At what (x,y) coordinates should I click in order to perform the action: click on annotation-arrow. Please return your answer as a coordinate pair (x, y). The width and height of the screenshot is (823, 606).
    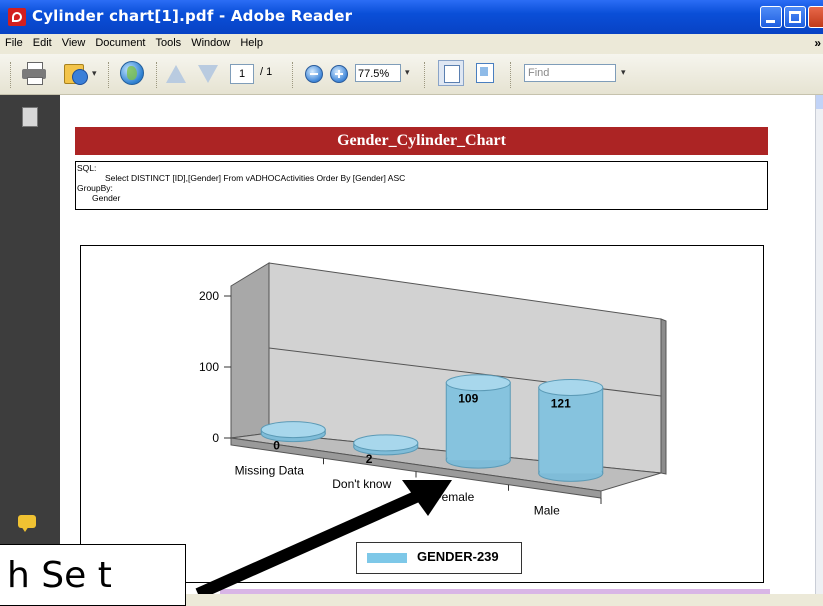
    Looking at the image, I should click on (323, 537).